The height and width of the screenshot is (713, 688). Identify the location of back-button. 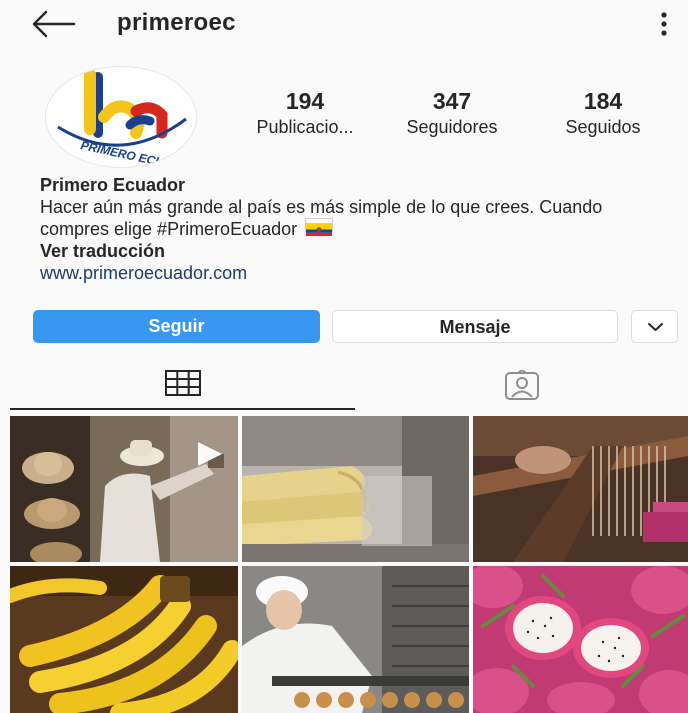
(53, 24).